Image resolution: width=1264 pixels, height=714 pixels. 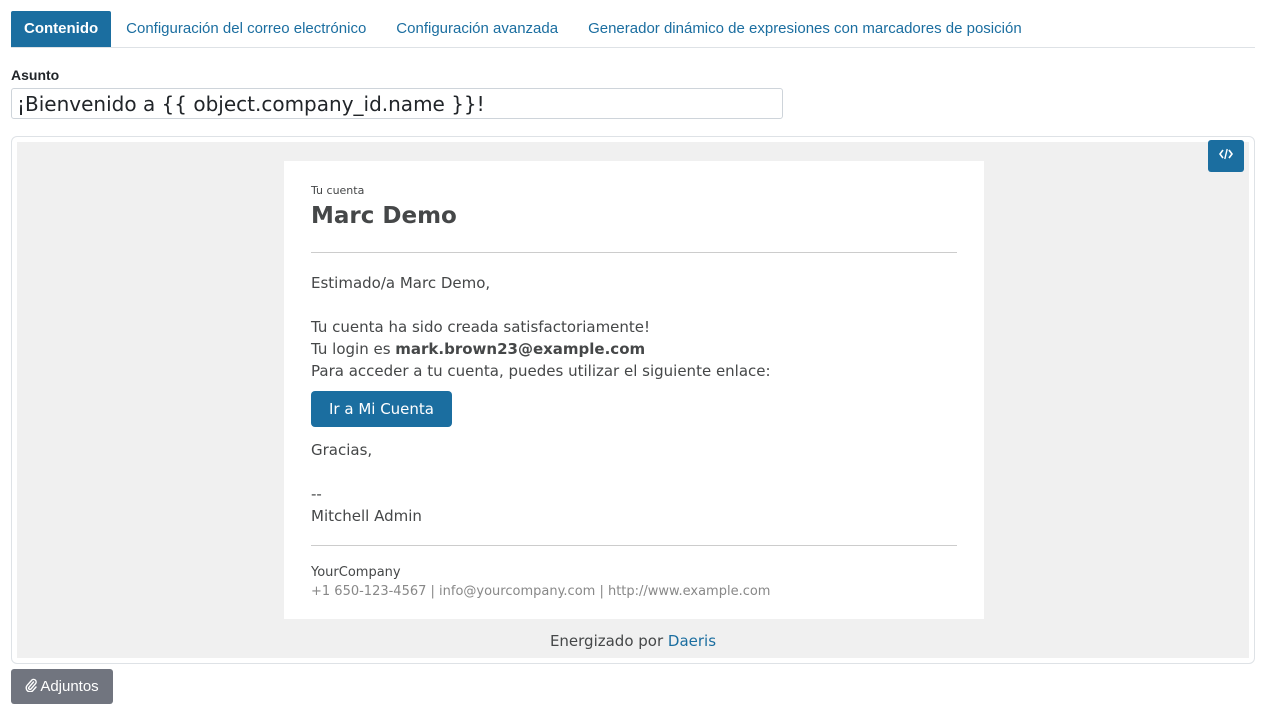 I want to click on paperclip-icon, so click(x=31, y=687).